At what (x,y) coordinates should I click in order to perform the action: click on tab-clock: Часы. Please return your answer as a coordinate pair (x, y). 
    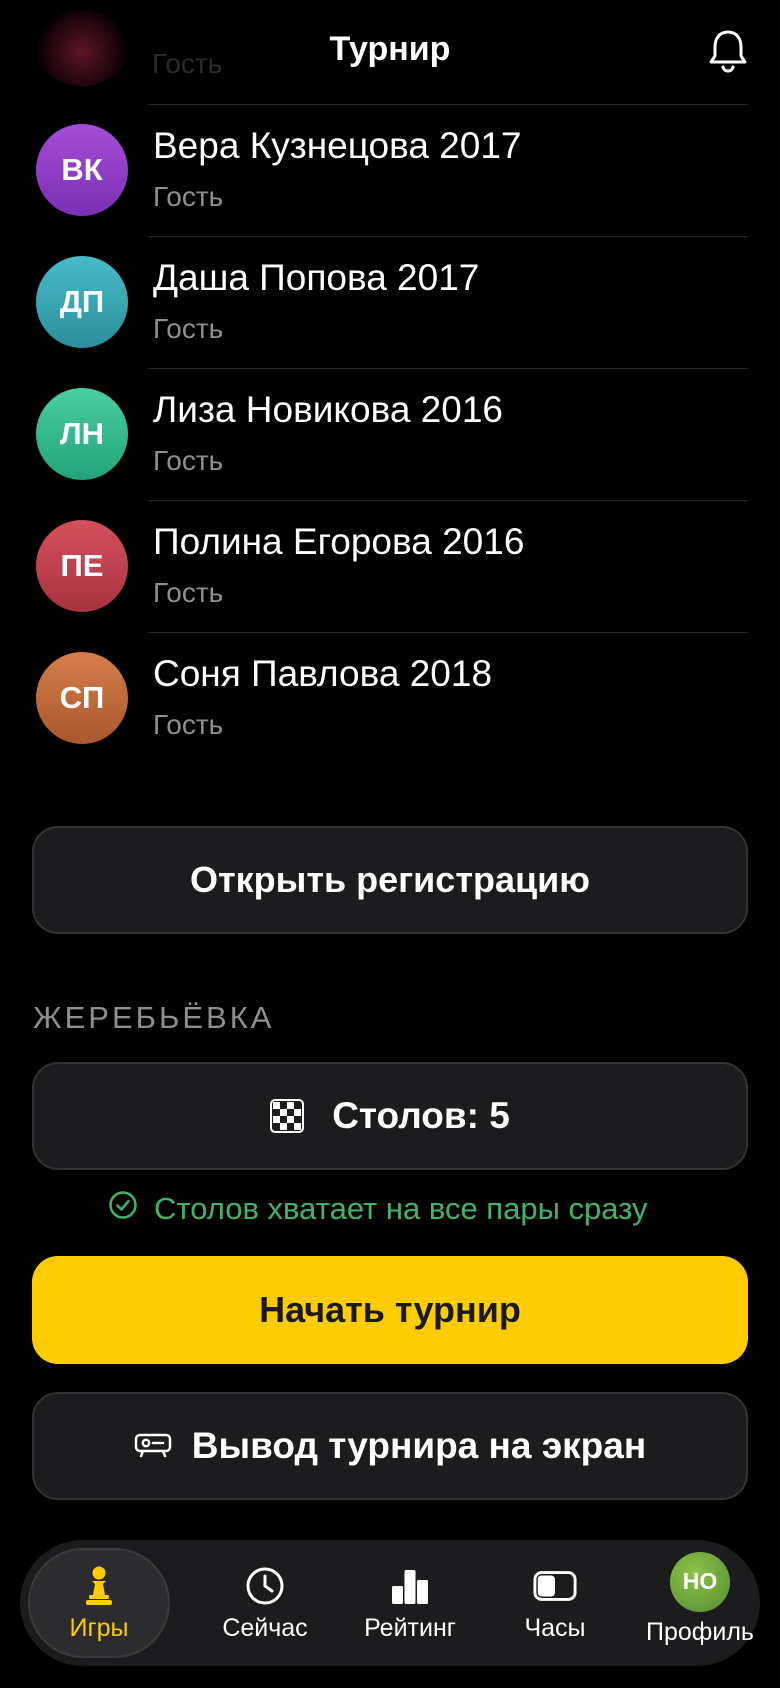
    Looking at the image, I should click on (555, 1603).